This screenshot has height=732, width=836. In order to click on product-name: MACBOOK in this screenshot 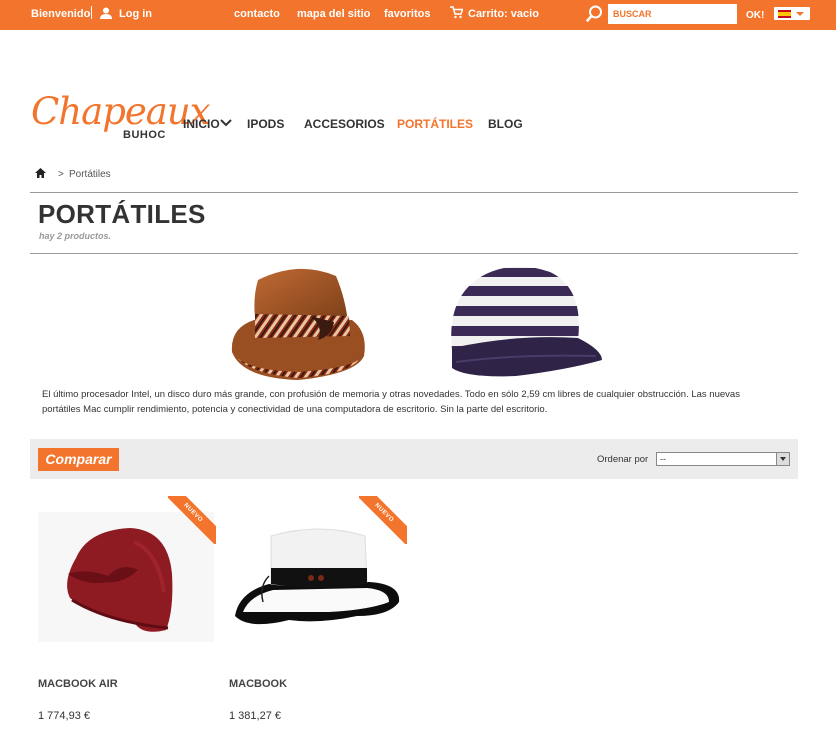, I will do `click(258, 684)`.